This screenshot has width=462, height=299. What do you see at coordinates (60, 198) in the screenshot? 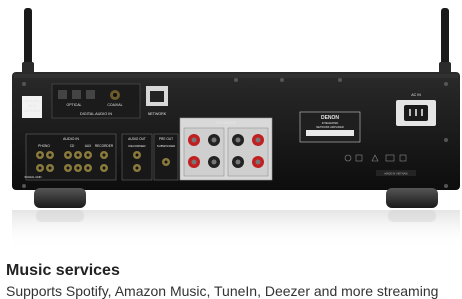
I see `left-foot` at bounding box center [60, 198].